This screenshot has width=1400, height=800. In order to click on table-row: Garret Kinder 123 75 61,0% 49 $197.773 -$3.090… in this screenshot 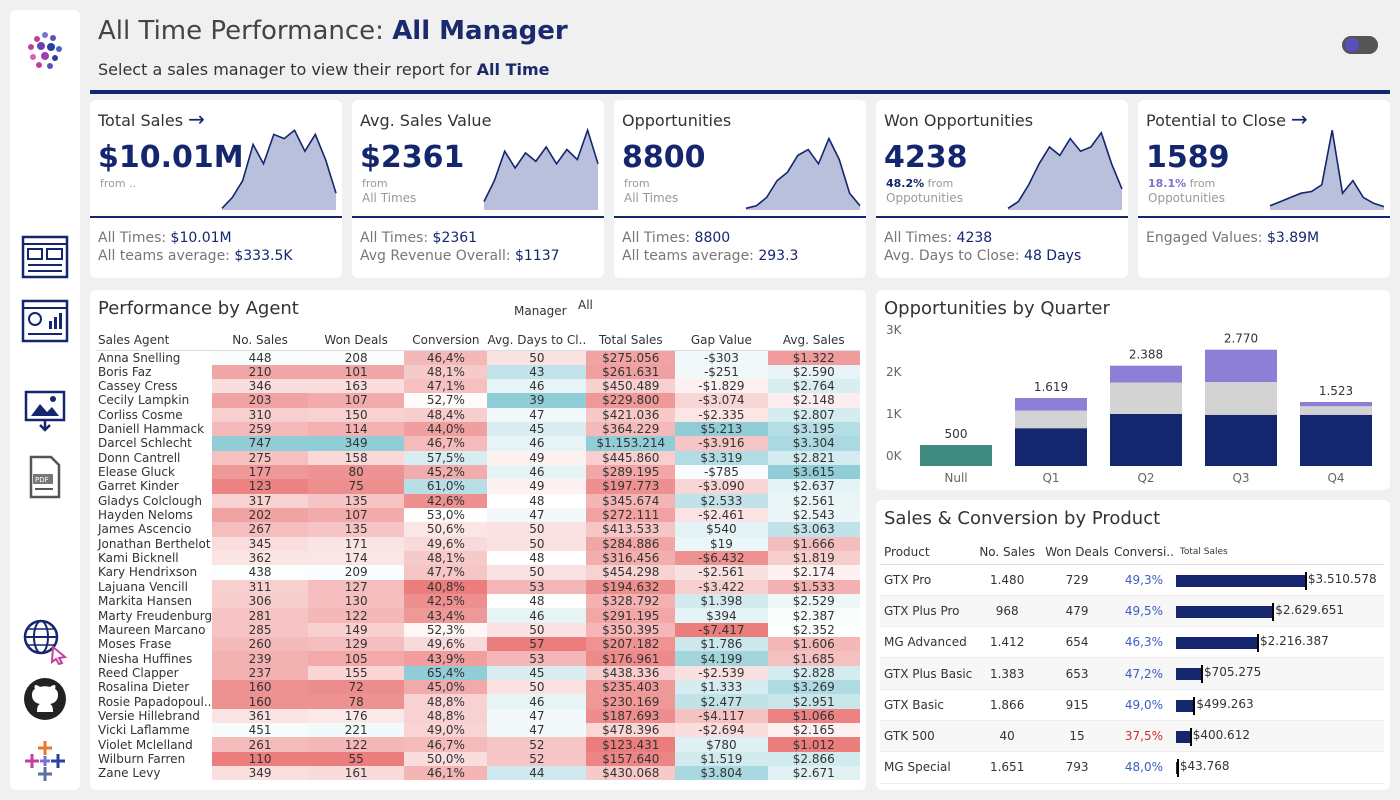, I will do `click(478, 486)`.